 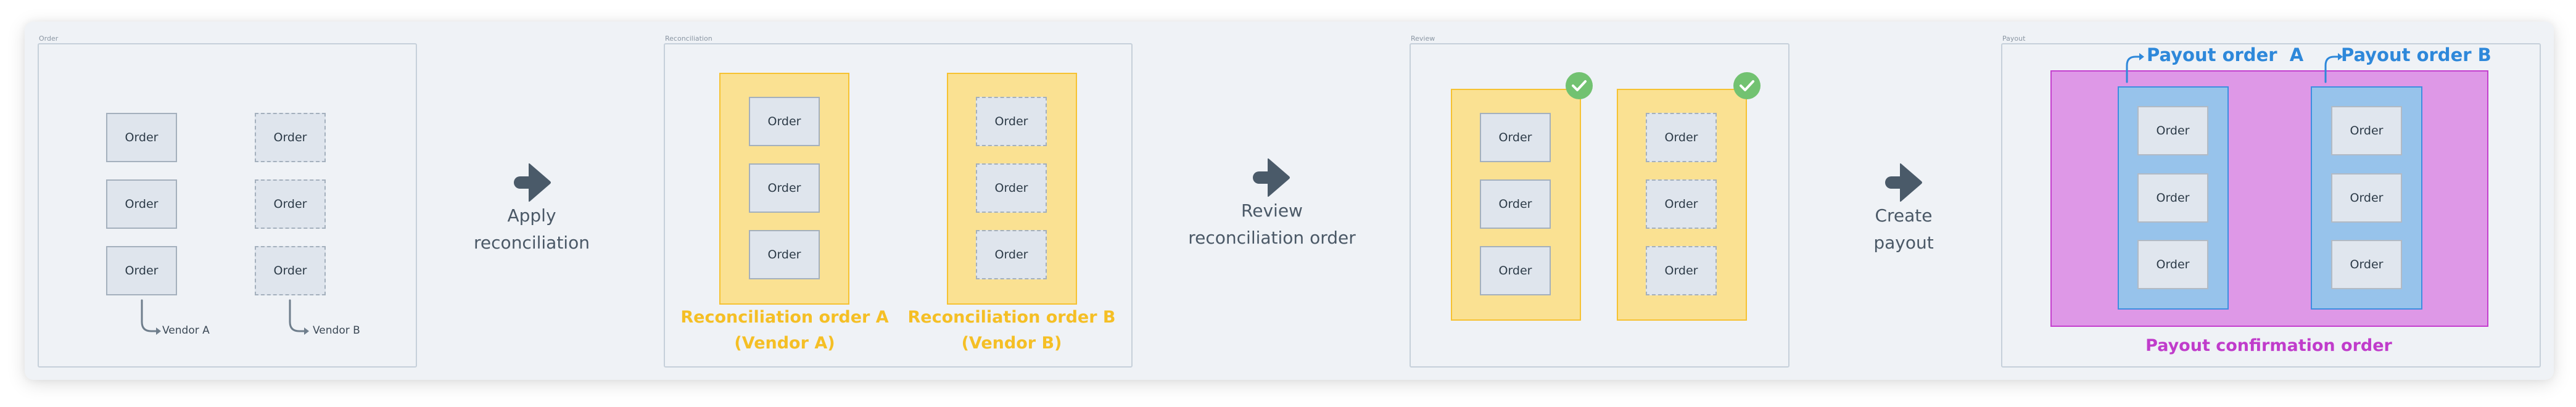 I want to click on step-line: Apply, so click(x=531, y=216).